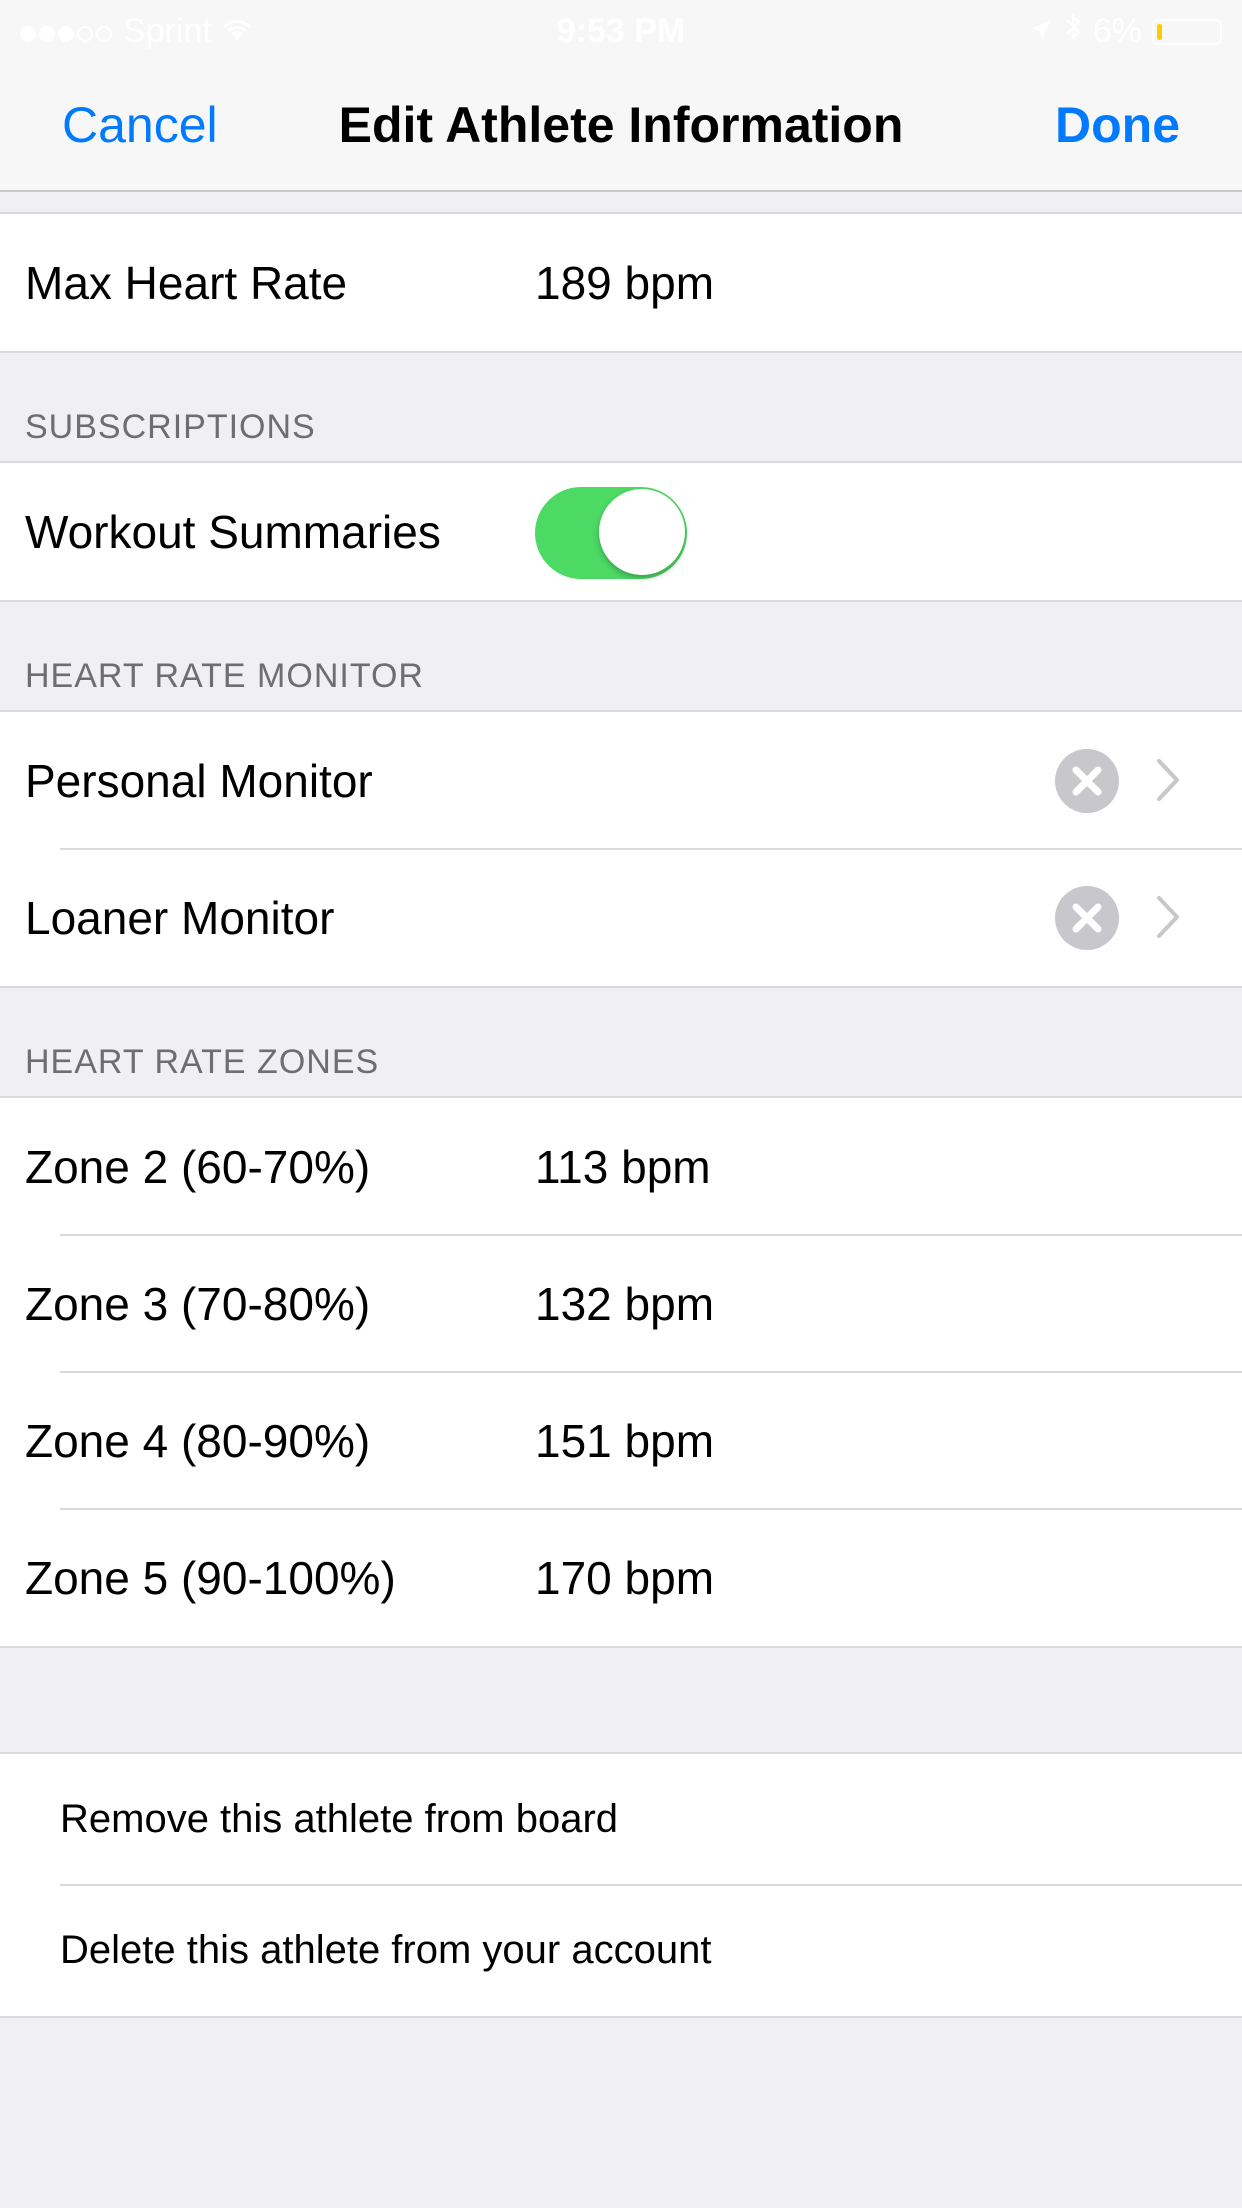 This screenshot has width=1242, height=2208. I want to click on subscriptions-header: SUBSCRIPTIONS, so click(170, 427).